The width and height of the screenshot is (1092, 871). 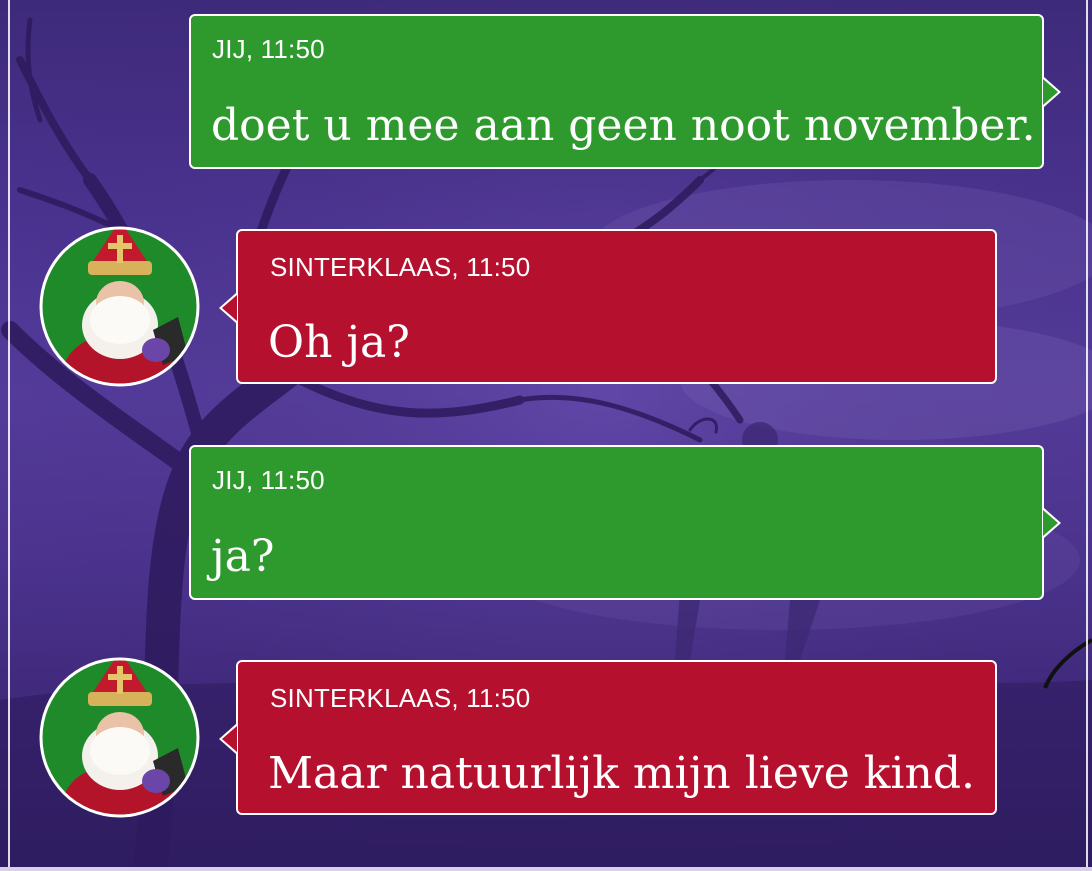 What do you see at coordinates (621, 773) in the screenshot?
I see `message-text: Maar natuurlijk mijn lieve kind.` at bounding box center [621, 773].